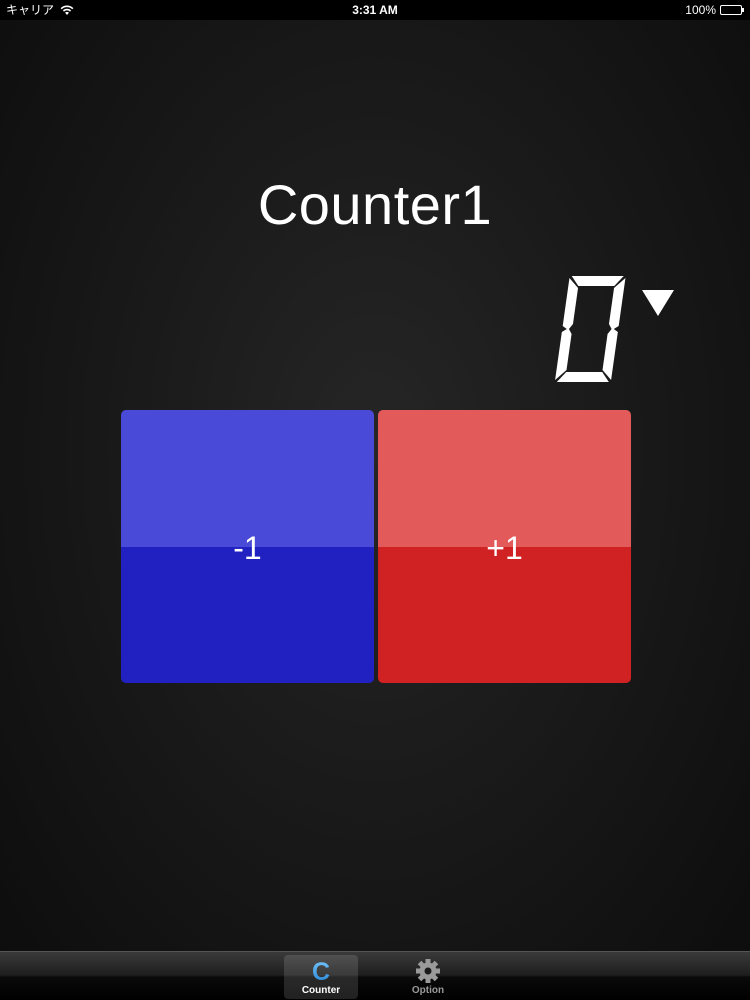  What do you see at coordinates (321, 990) in the screenshot?
I see `tab-counter-label: Counter` at bounding box center [321, 990].